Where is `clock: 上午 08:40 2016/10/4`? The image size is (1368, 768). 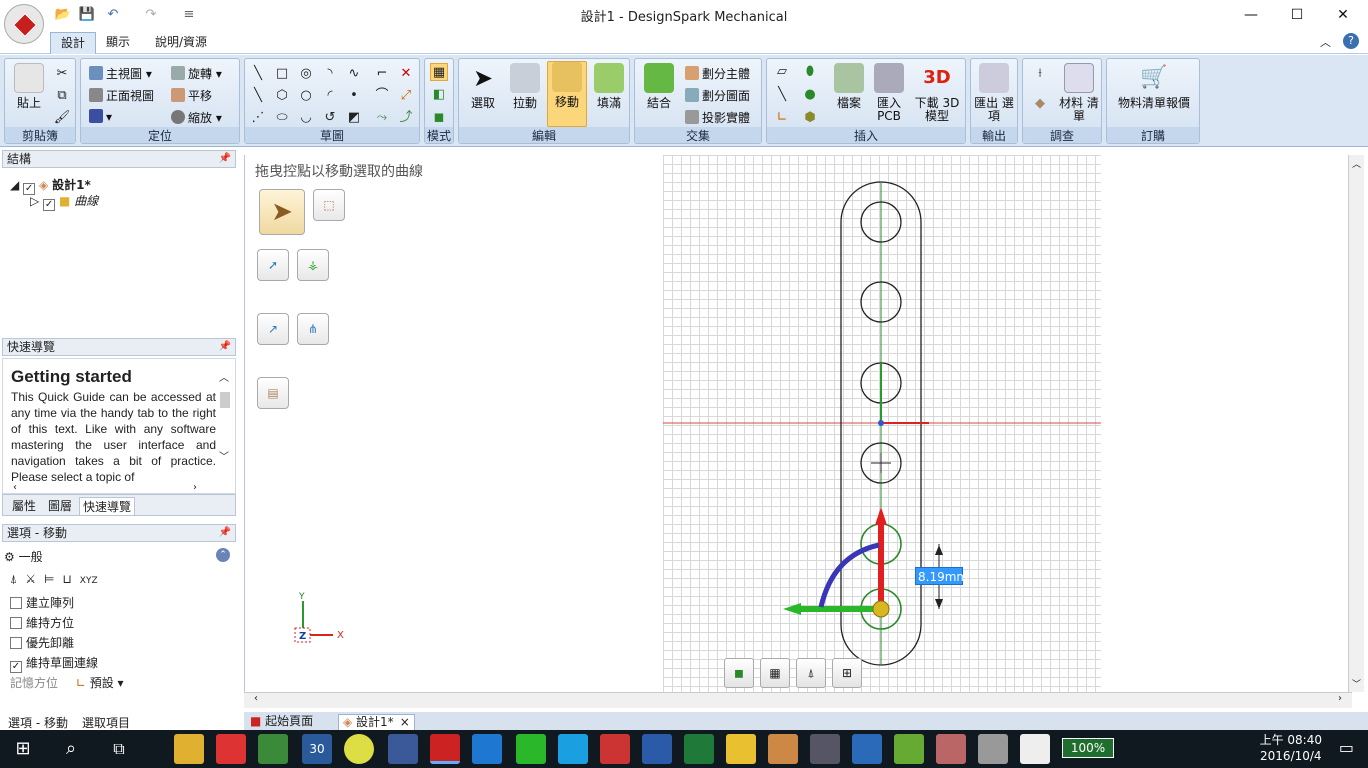 clock: 上午 08:40 2016/10/4 is located at coordinates (1291, 748).